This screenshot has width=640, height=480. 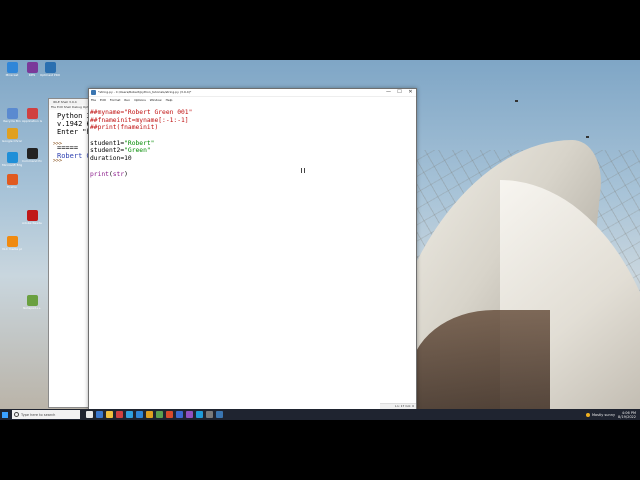 I want to click on search-icon, so click(x=16, y=414).